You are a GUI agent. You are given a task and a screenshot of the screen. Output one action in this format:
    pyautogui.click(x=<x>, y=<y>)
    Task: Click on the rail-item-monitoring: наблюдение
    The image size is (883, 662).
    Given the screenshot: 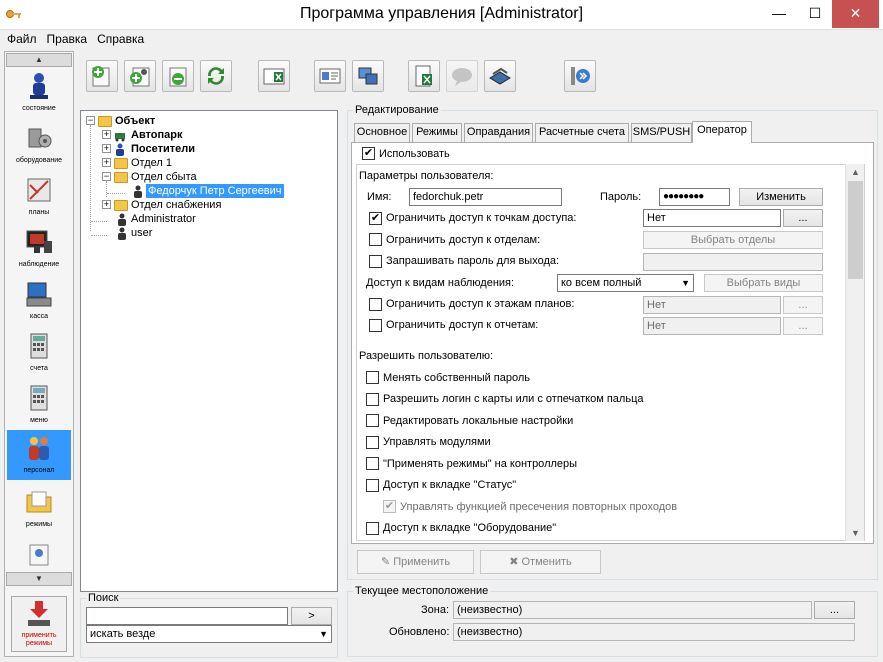 What is the action you would take?
    pyautogui.click(x=39, y=249)
    